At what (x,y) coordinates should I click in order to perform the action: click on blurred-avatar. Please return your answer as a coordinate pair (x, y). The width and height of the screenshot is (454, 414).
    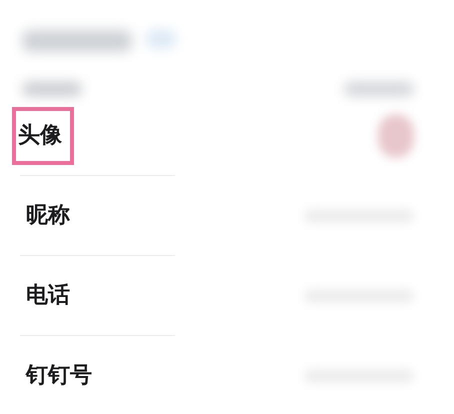
    Looking at the image, I should click on (396, 136).